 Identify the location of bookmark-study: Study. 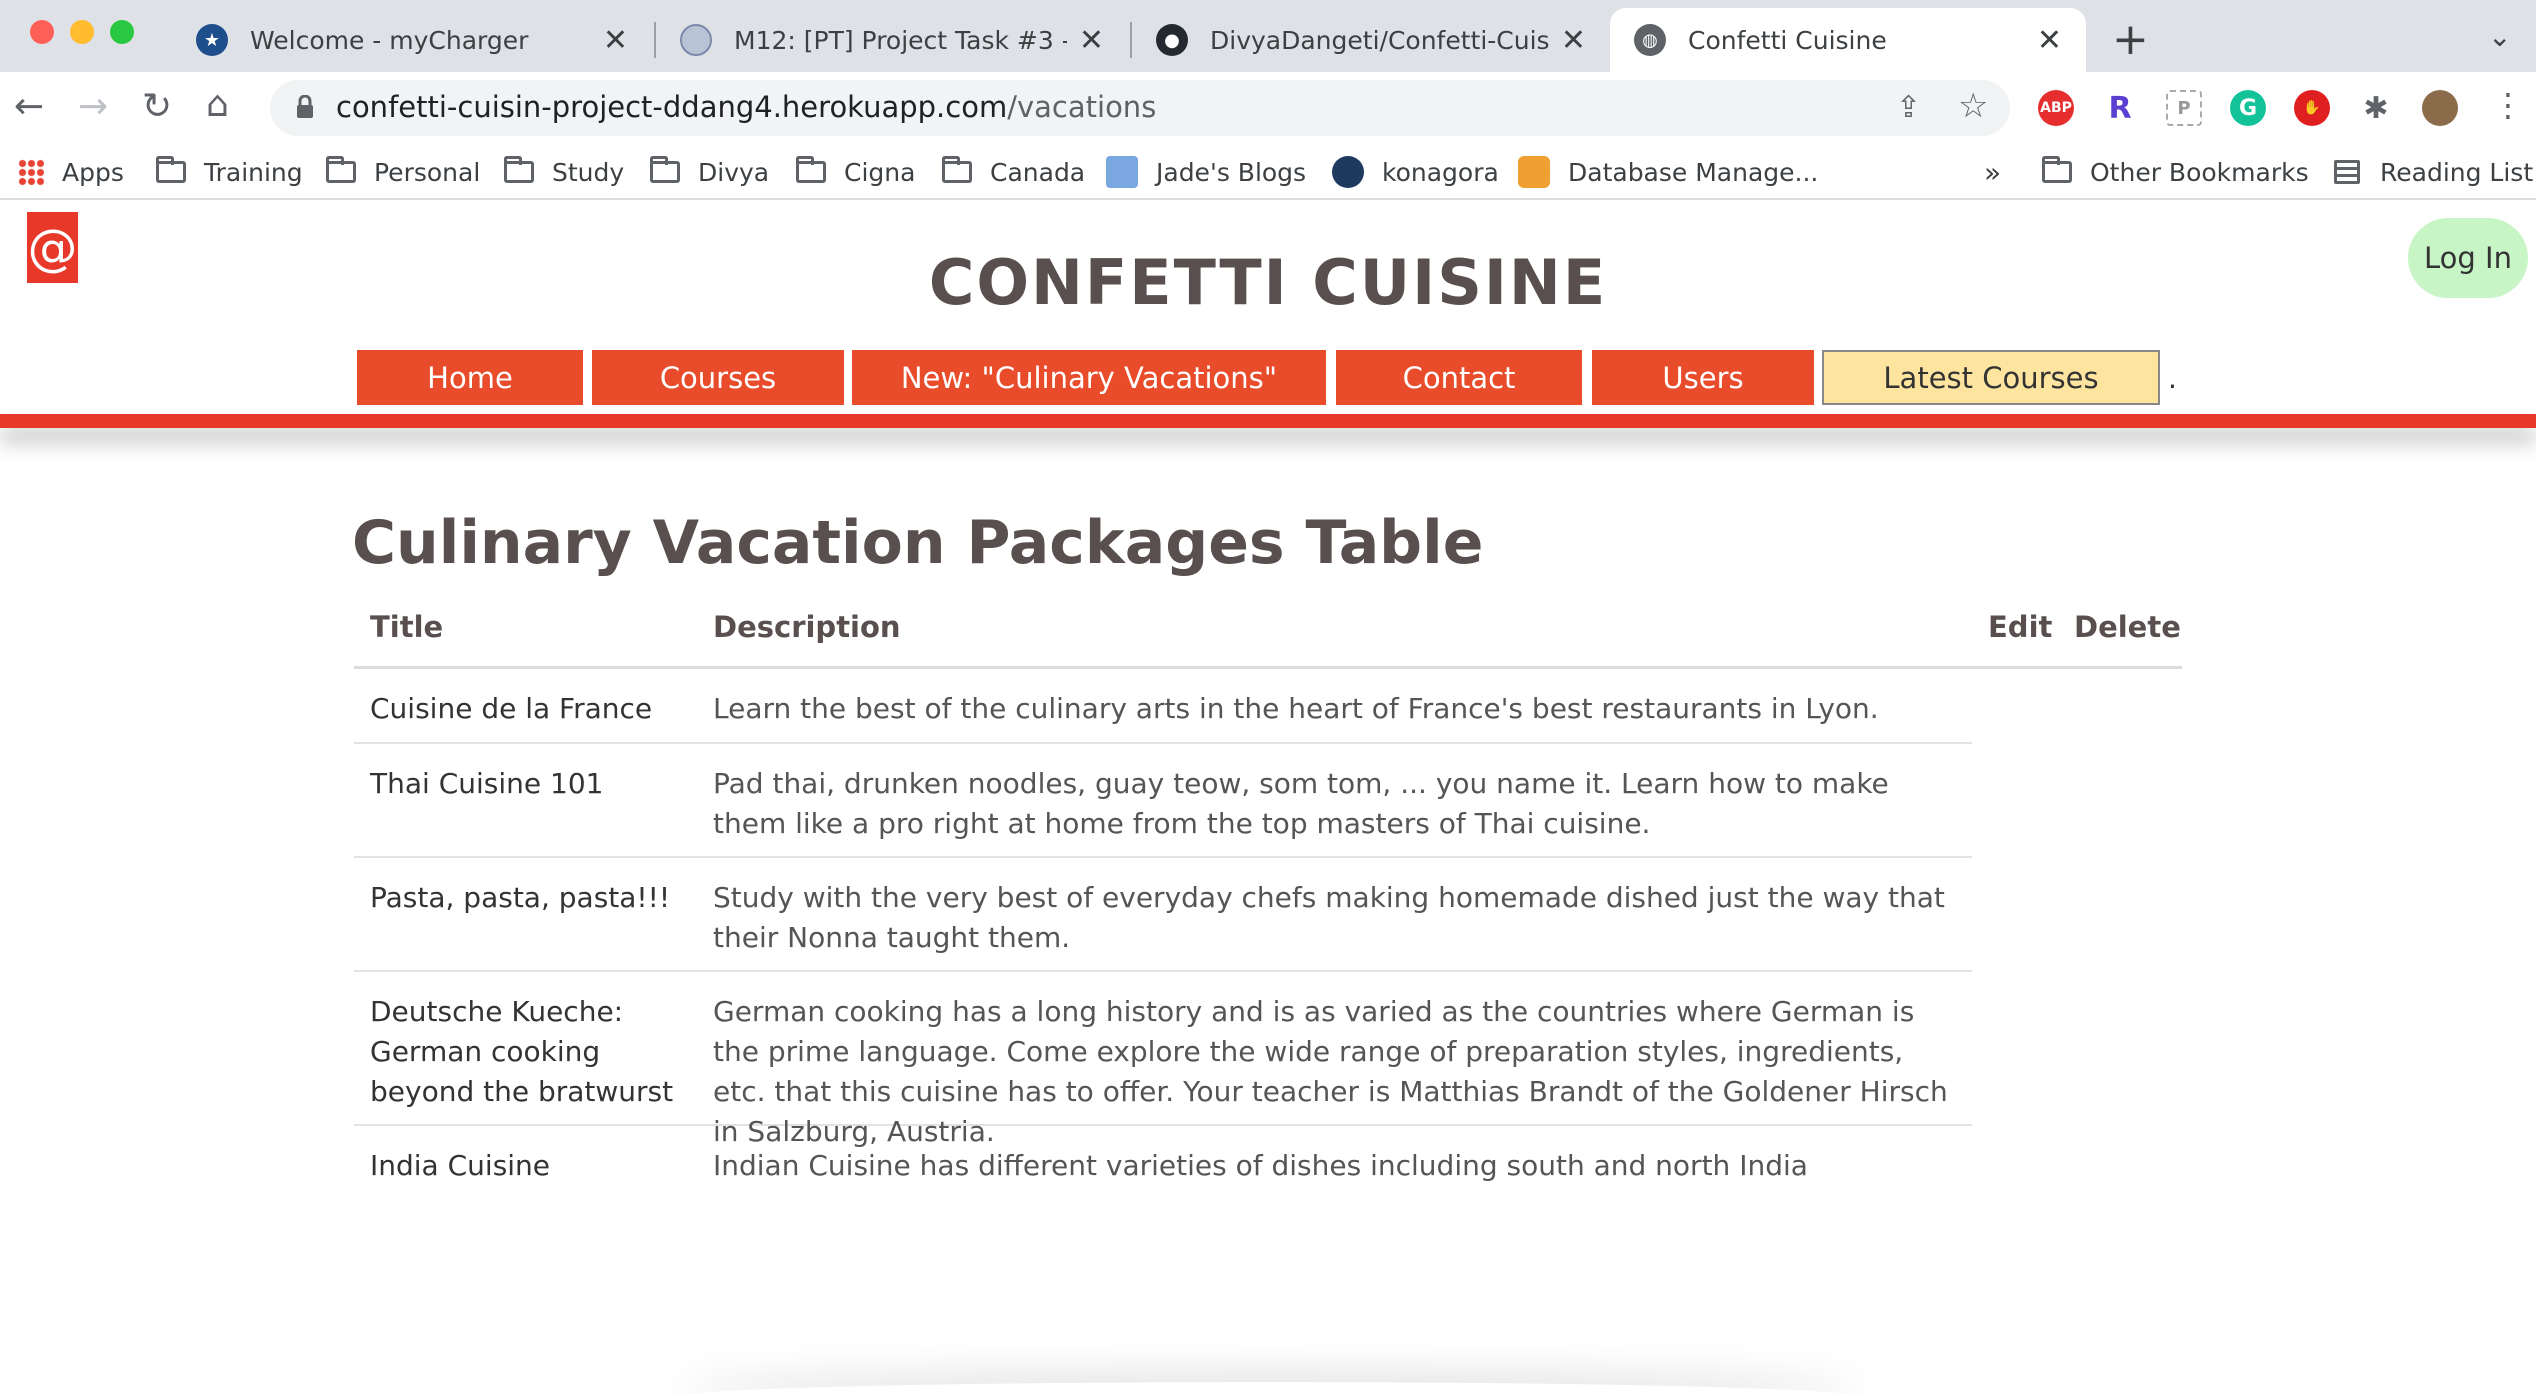
(564, 172).